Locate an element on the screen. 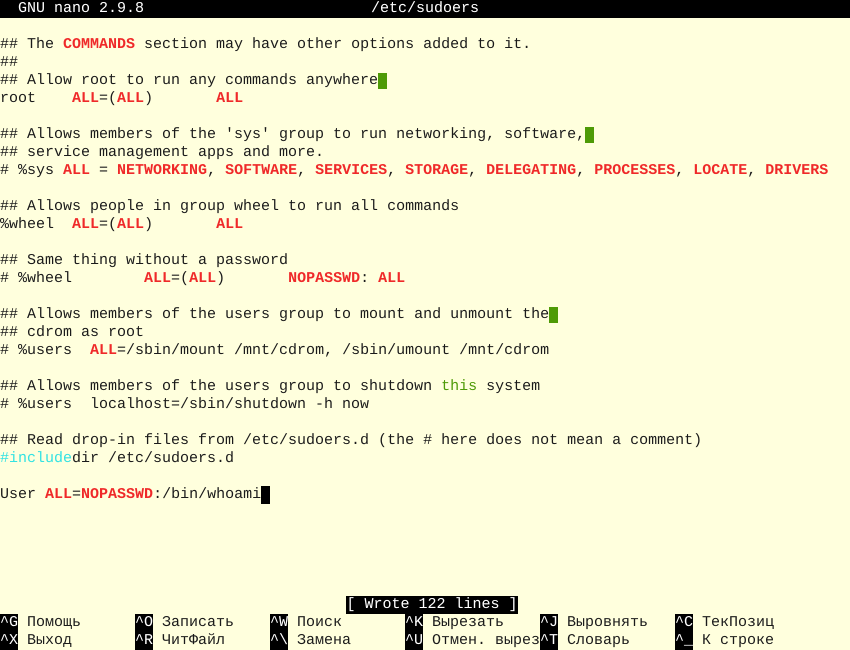 The image size is (850, 650). shortcut-label: ЧитФайл is located at coordinates (194, 641).